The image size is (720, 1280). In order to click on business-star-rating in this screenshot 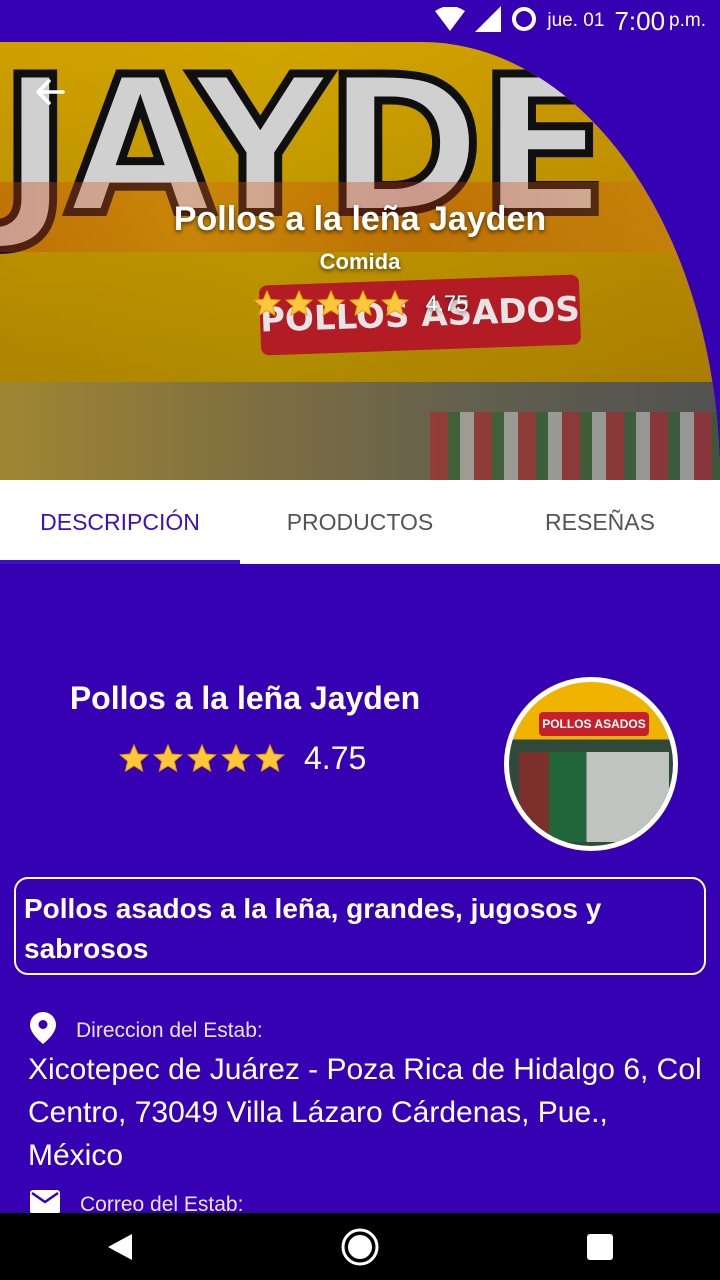, I will do `click(202, 759)`.